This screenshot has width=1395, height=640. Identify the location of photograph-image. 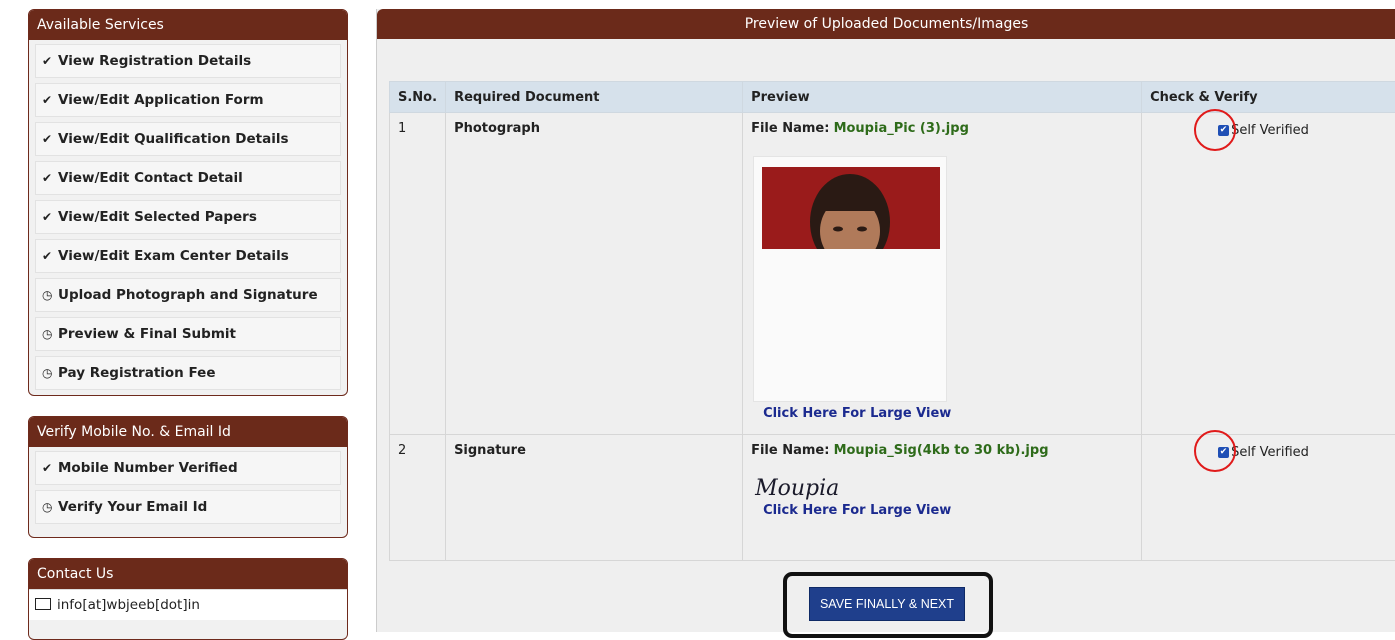
(851, 208).